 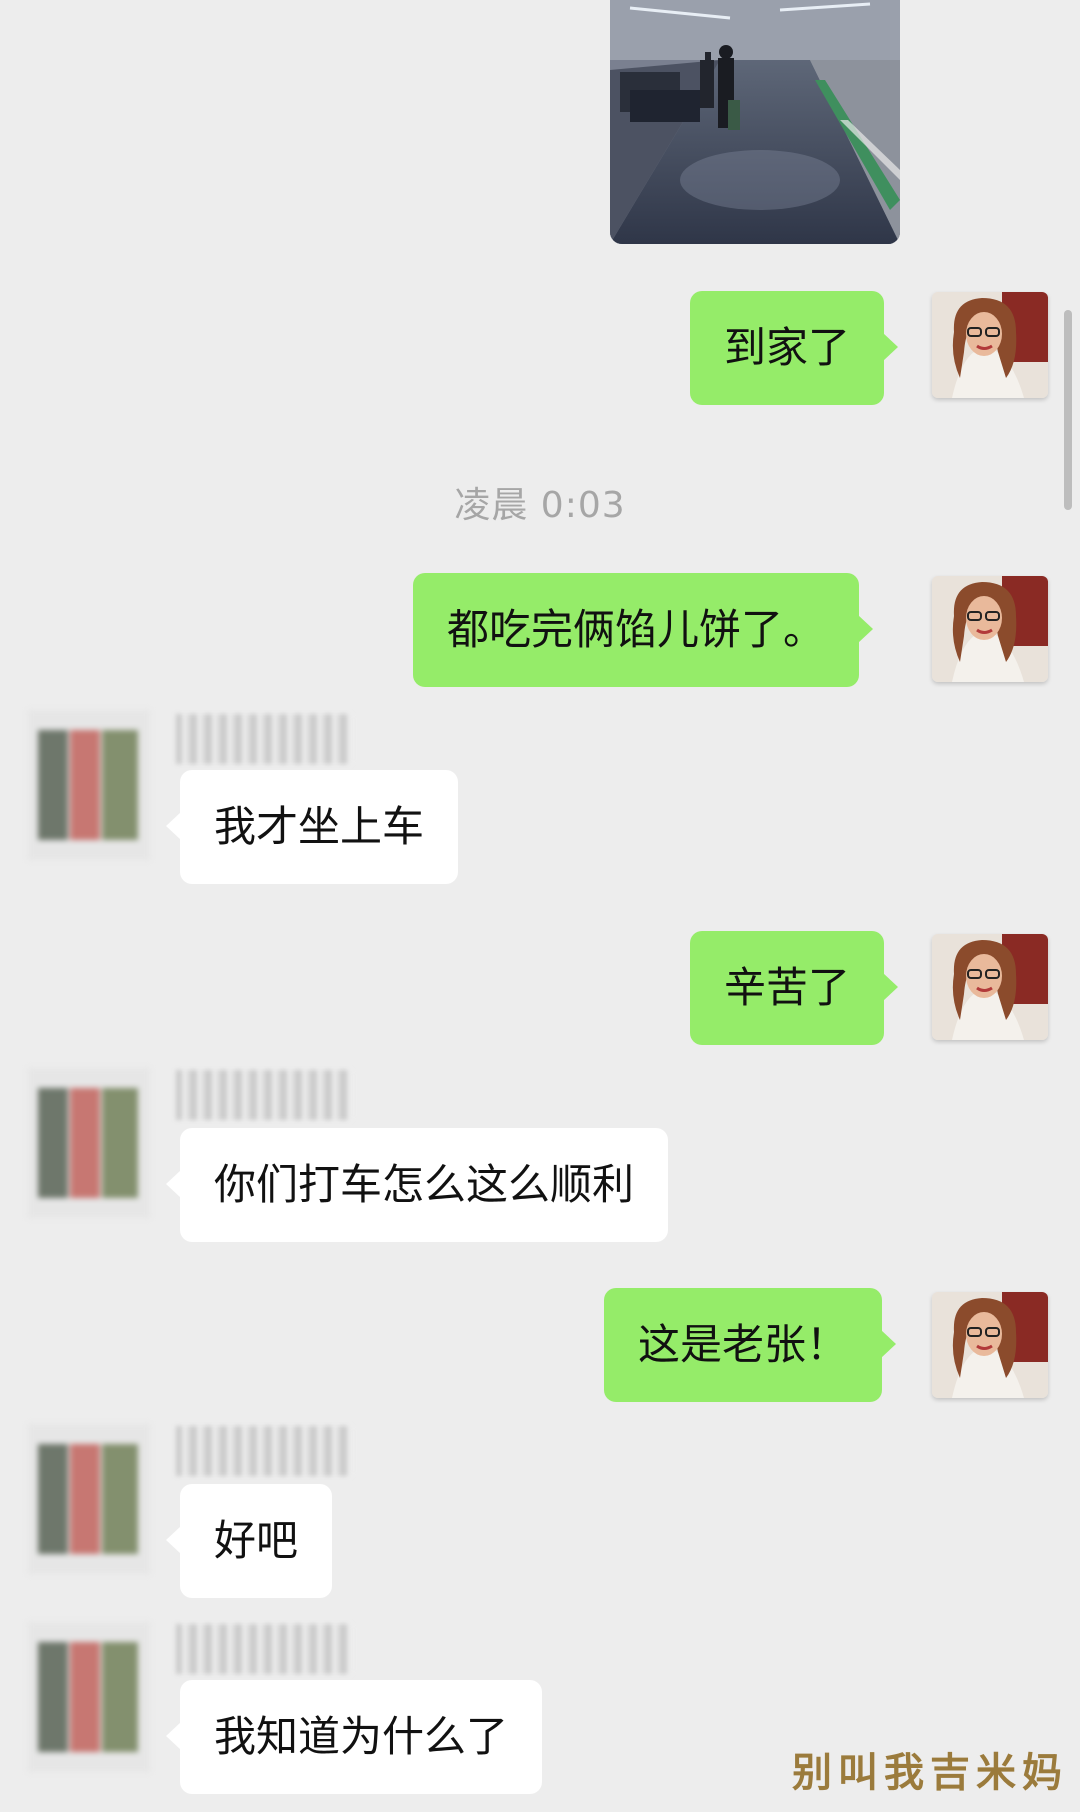 I want to click on message-text: 这是老张！, so click(x=743, y=1344).